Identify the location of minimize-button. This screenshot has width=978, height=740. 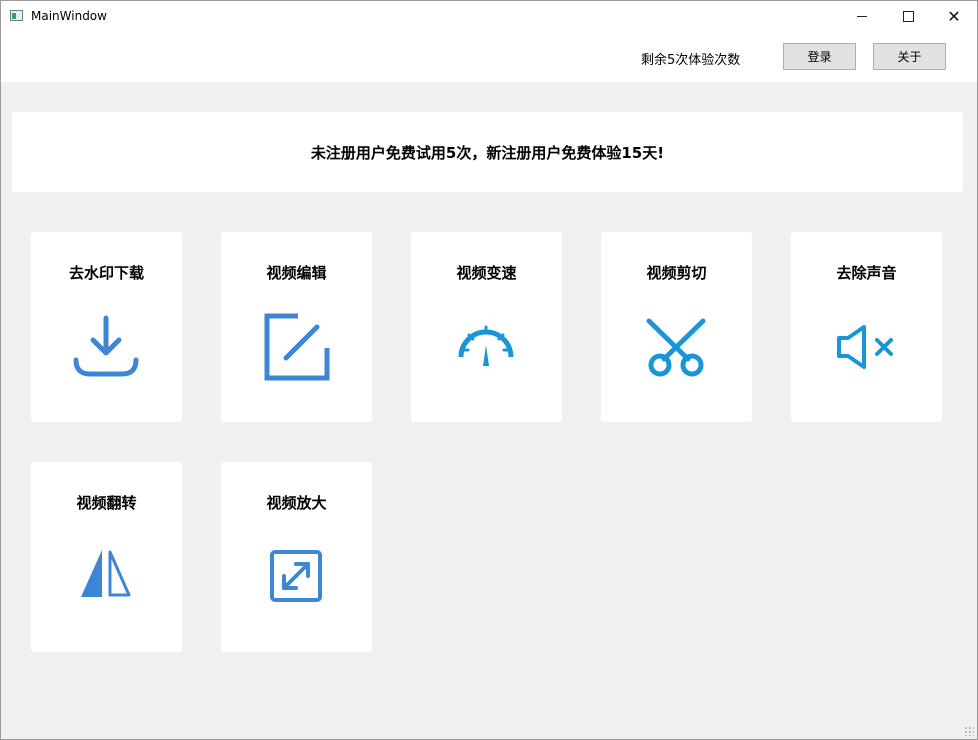
(862, 16).